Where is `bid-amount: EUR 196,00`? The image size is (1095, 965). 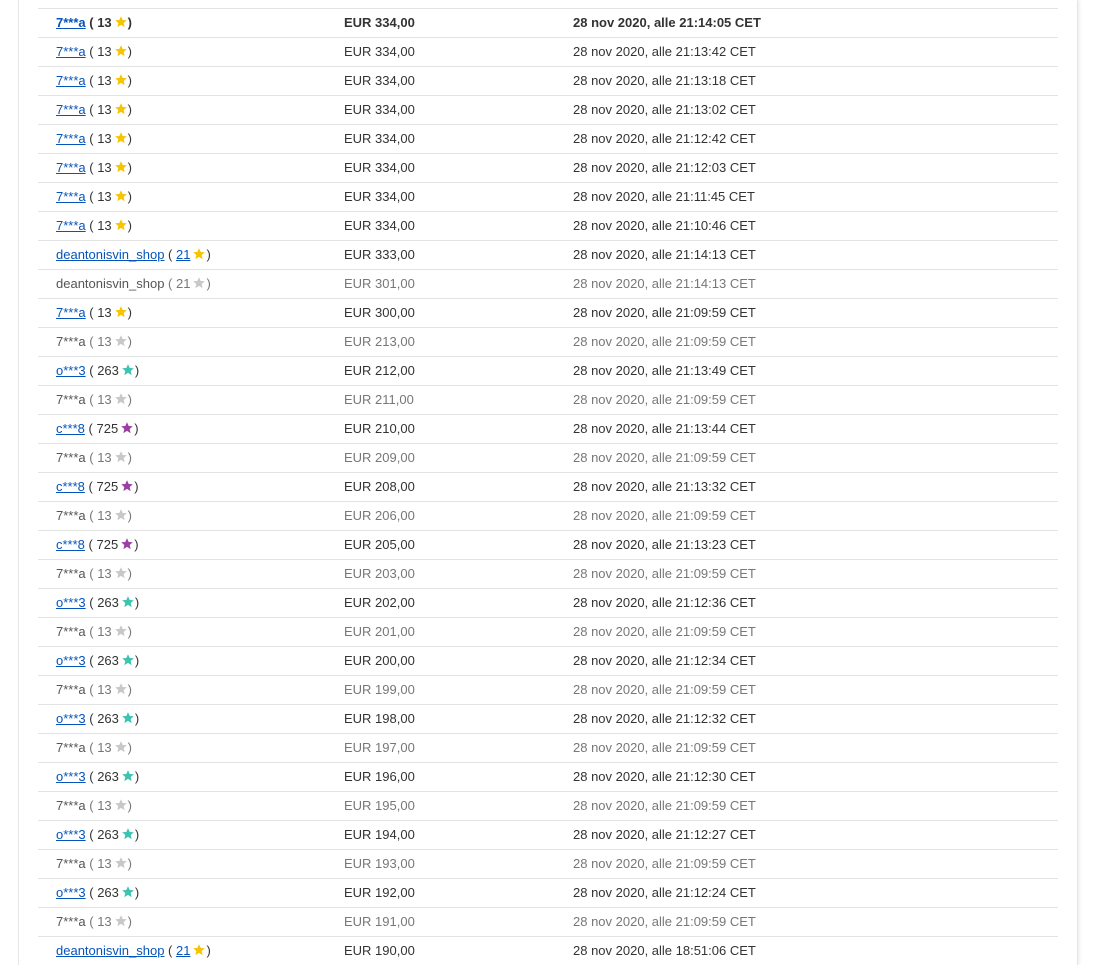
bid-amount: EUR 196,00 is located at coordinates (379, 776).